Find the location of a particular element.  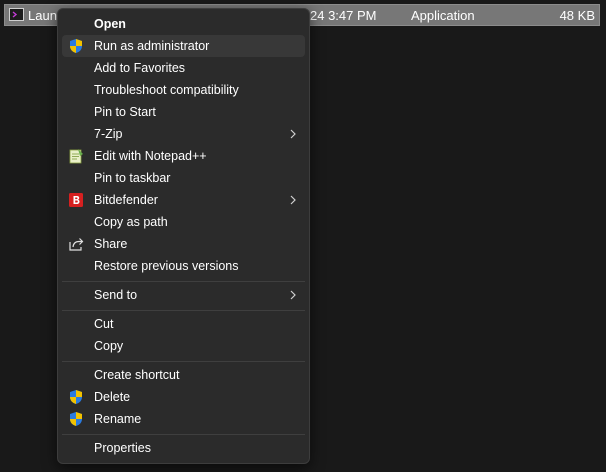

menu-item-label: Delete is located at coordinates (112, 397).